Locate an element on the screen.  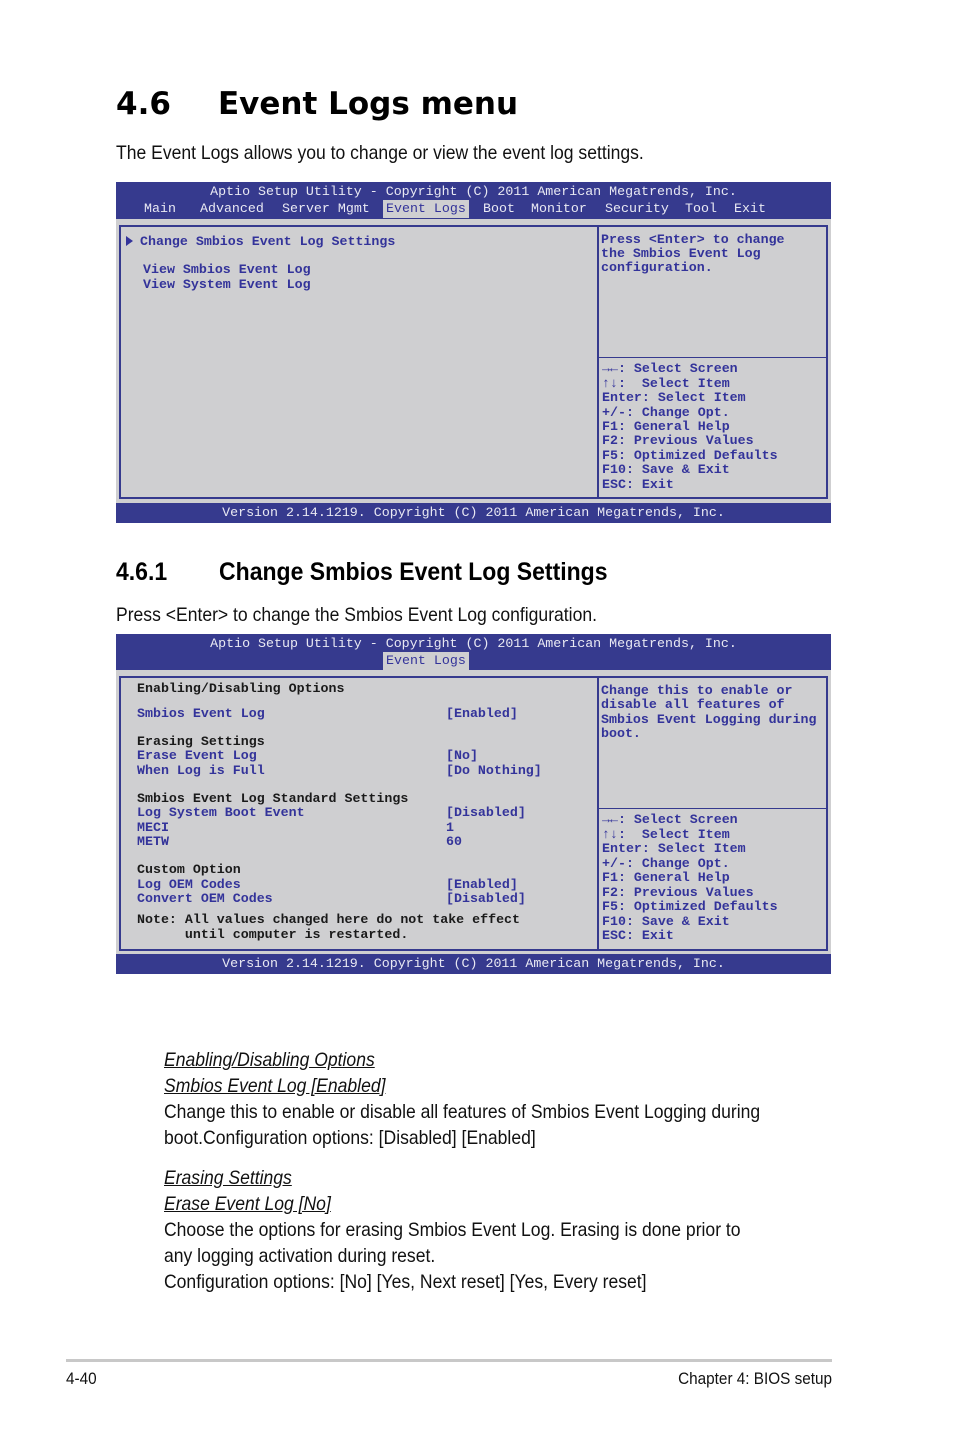
tab-advanced: Advanced is located at coordinates (232, 209).